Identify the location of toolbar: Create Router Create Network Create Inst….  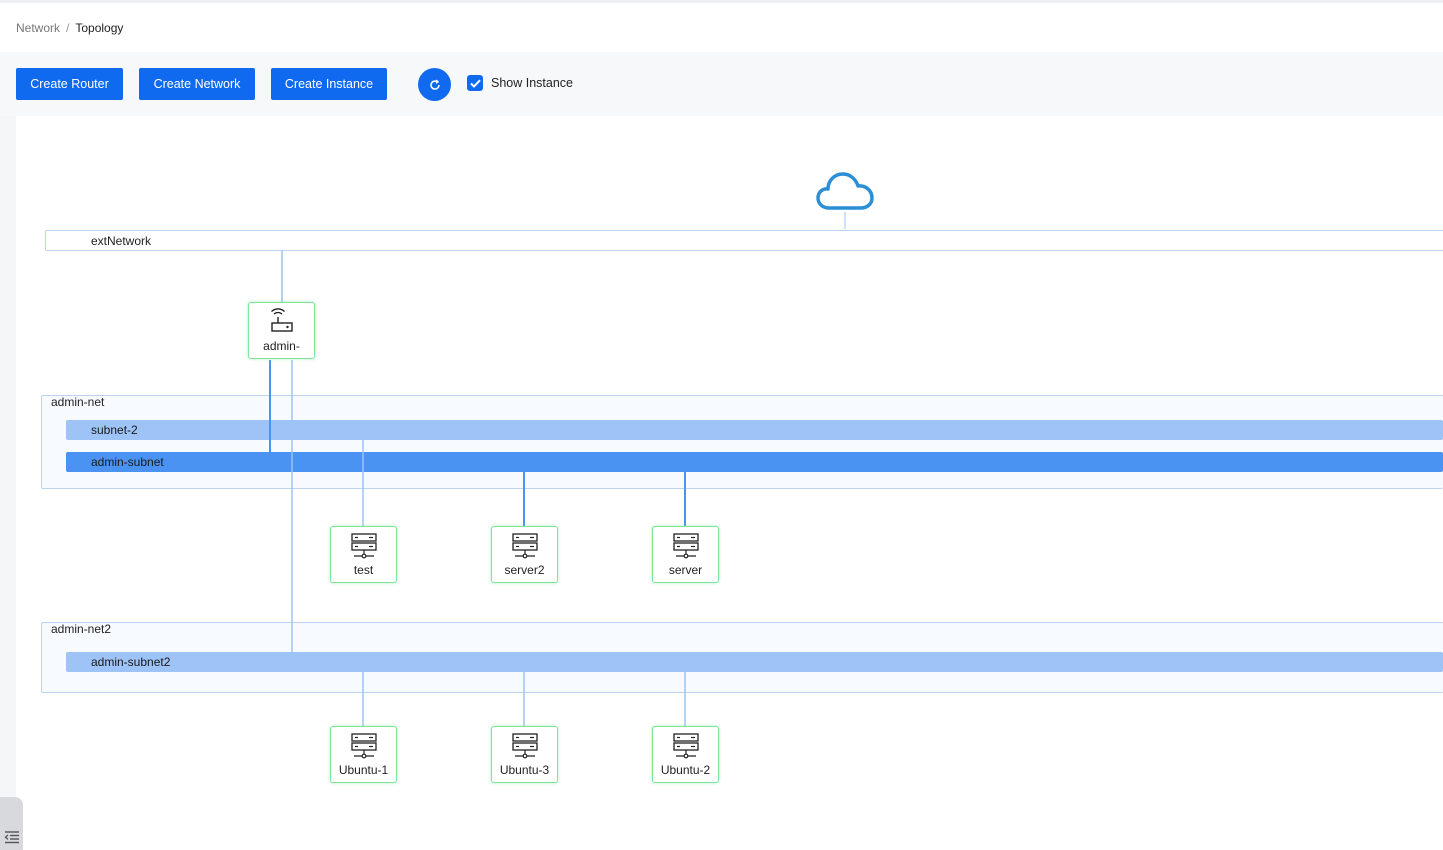
(721, 84).